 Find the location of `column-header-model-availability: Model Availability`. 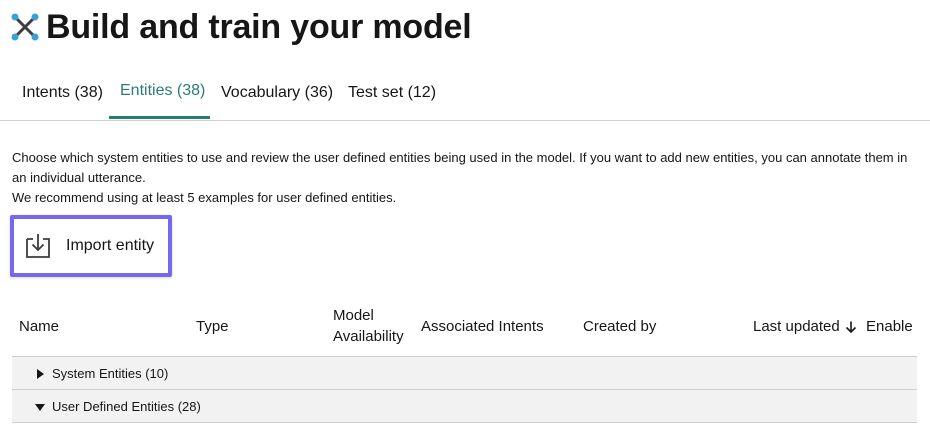

column-header-model-availability: Model Availability is located at coordinates (374, 326).